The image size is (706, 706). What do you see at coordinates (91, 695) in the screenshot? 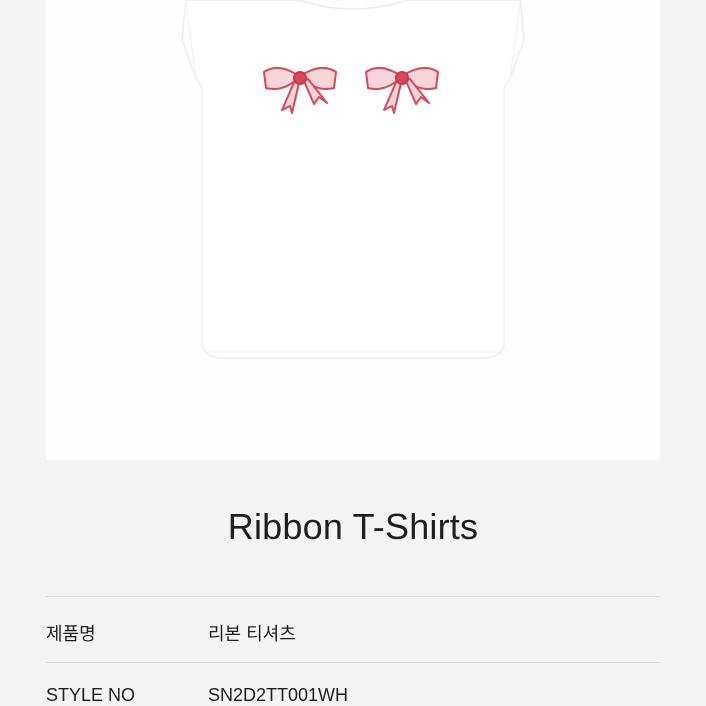
I see `spec-label: STYLE NO` at bounding box center [91, 695].